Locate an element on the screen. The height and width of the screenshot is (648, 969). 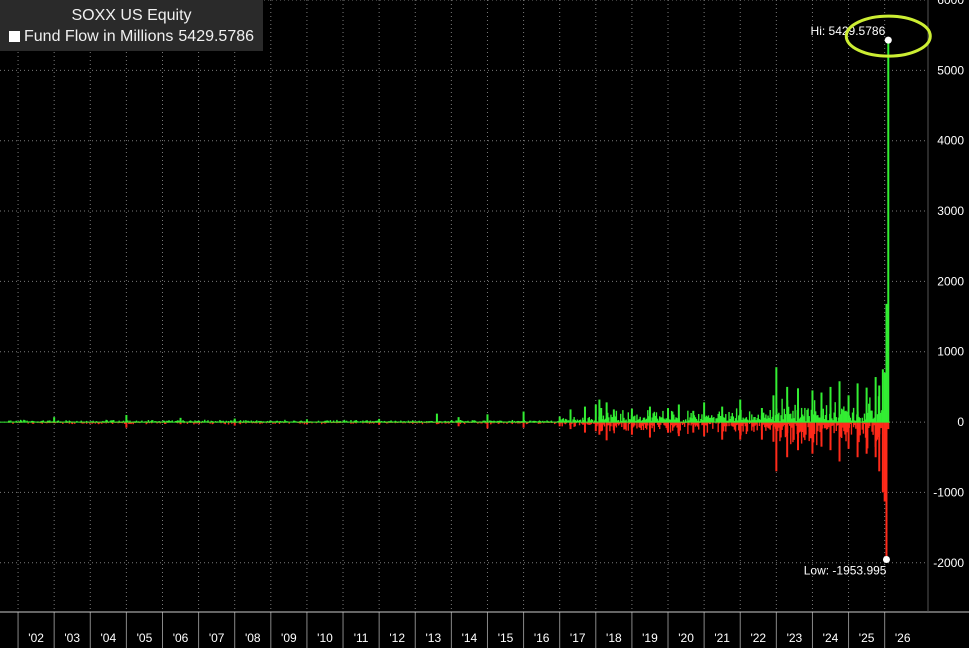
x-tick-label: '05 is located at coordinates (145, 638).